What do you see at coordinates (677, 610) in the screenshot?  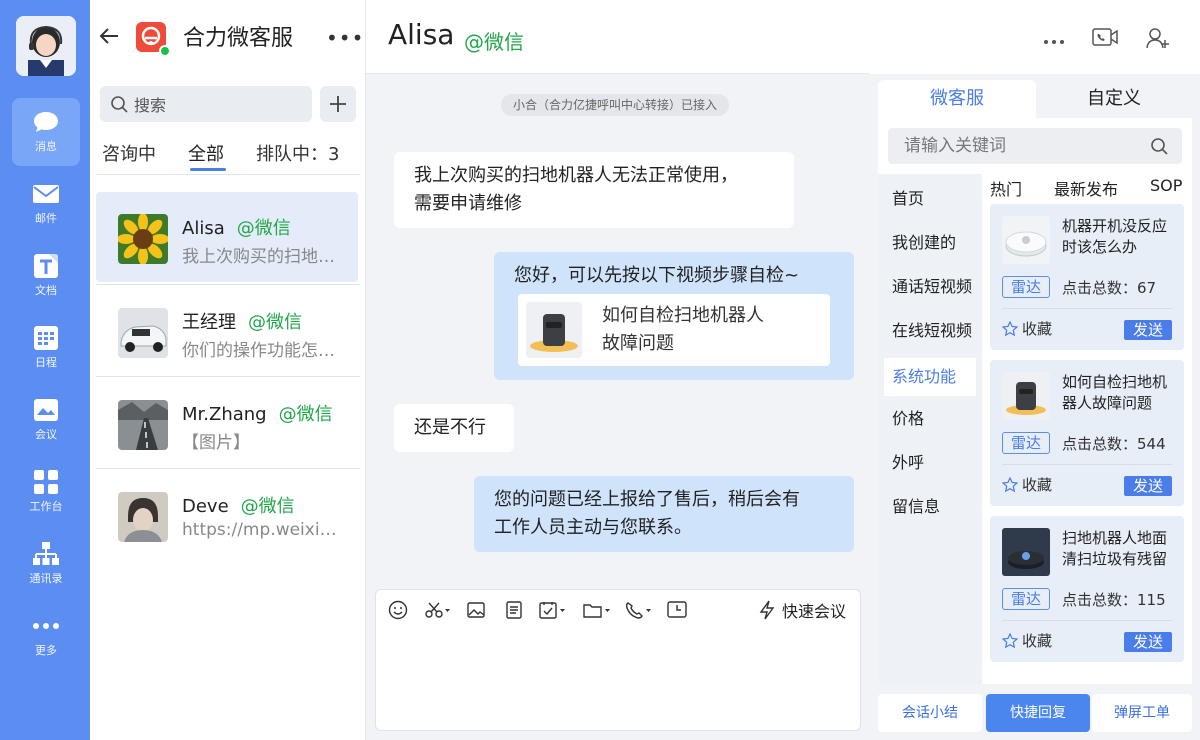 I see `clock-icon` at bounding box center [677, 610].